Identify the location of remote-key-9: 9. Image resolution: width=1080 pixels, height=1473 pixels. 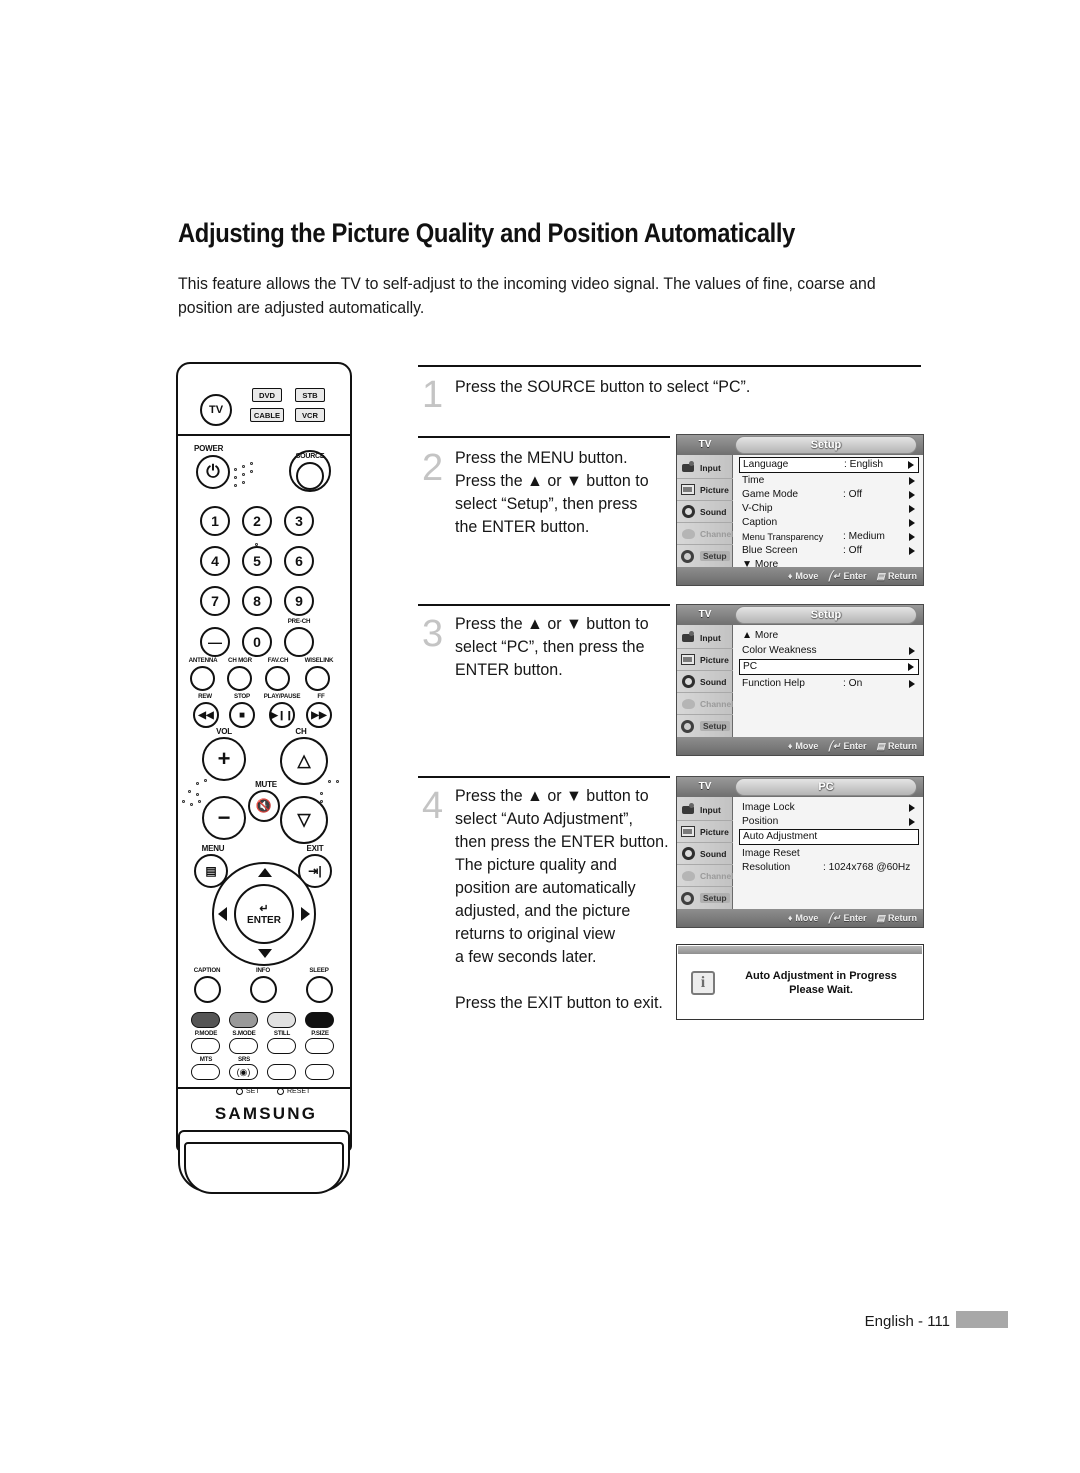
(299, 601).